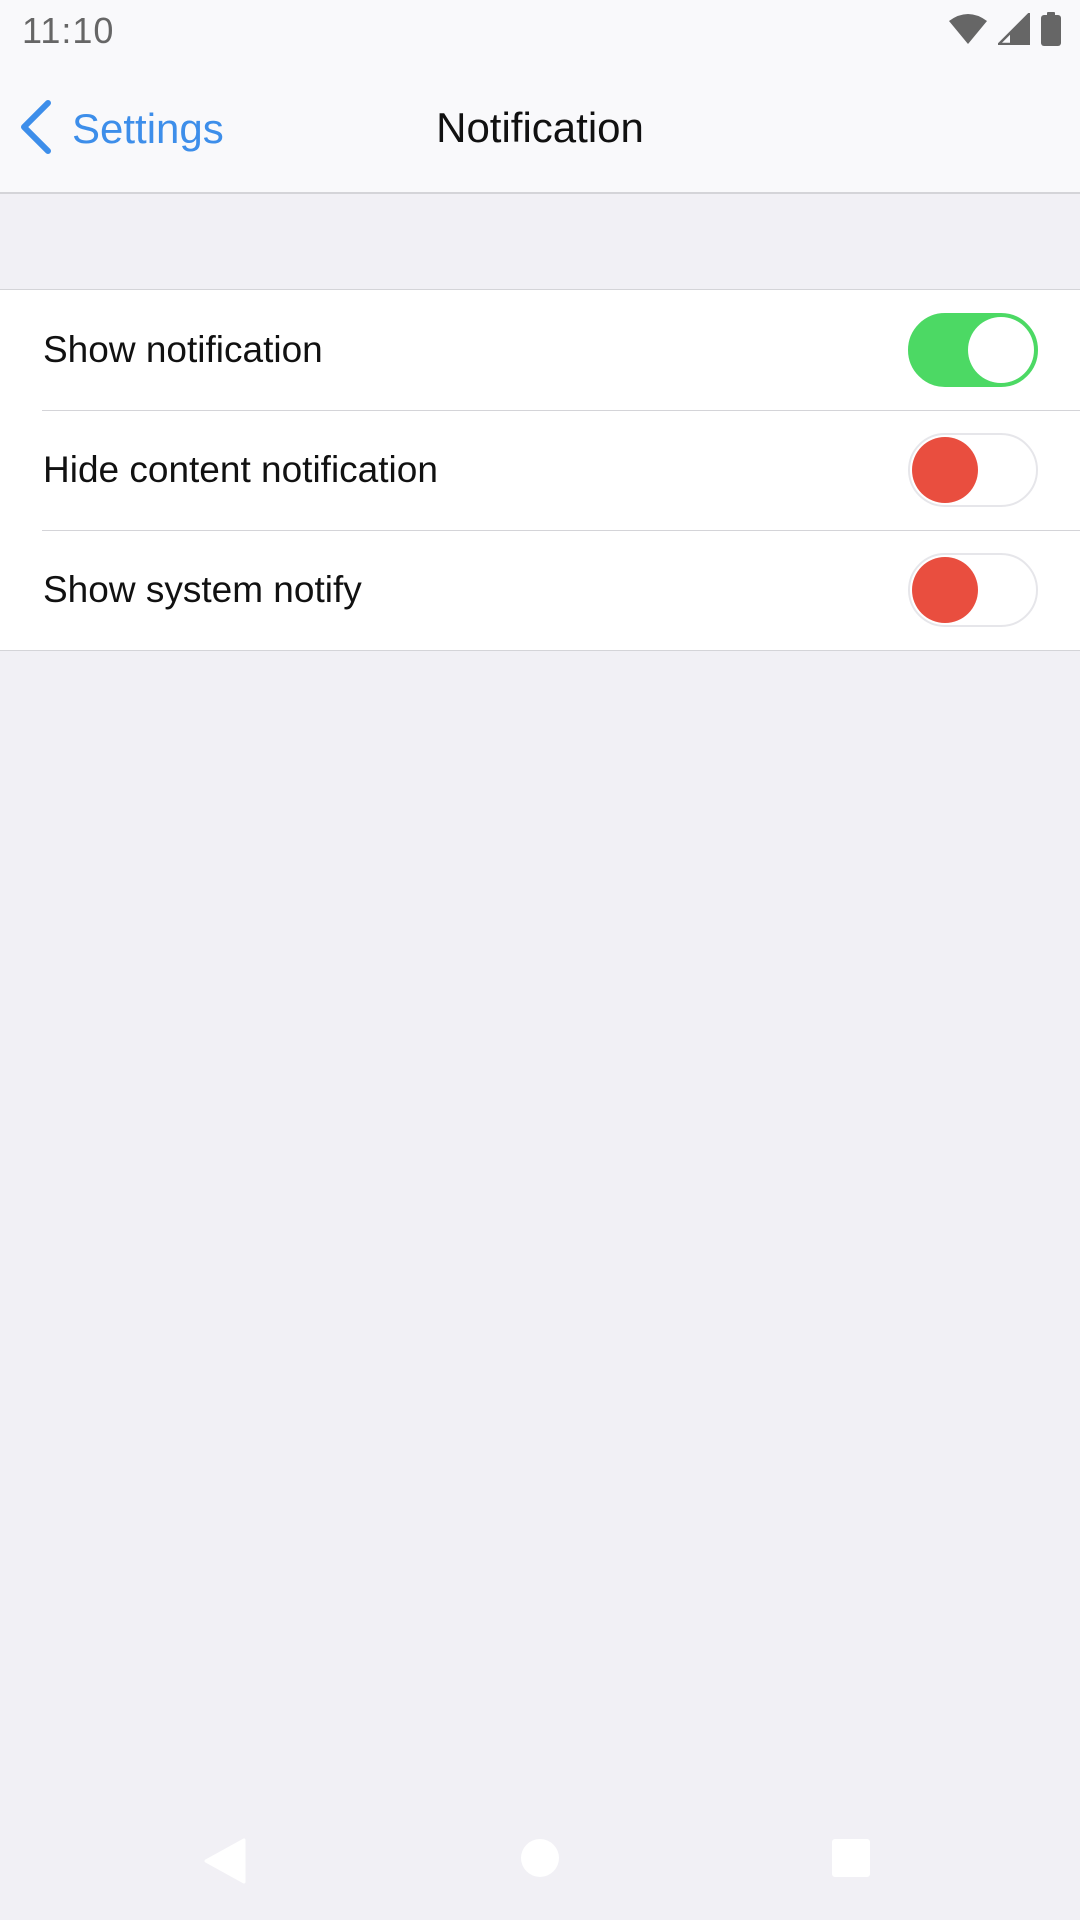 Image resolution: width=1080 pixels, height=1920 pixels. Describe the element at coordinates (225, 1863) in the screenshot. I see `back-triangle-icon` at that location.